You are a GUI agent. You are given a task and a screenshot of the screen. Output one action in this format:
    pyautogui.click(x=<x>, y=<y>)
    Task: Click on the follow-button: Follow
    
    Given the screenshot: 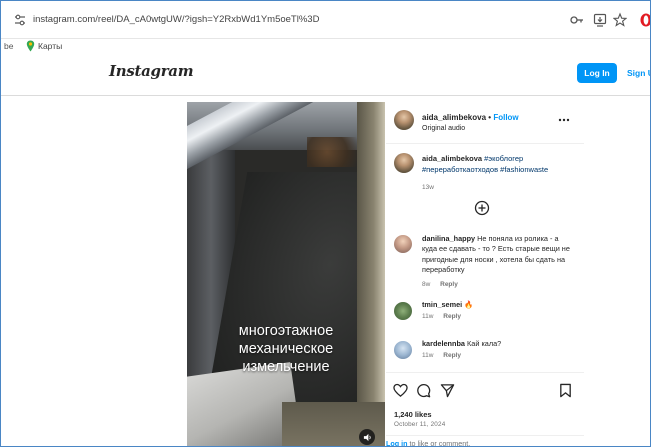 What is the action you would take?
    pyautogui.click(x=505, y=117)
    